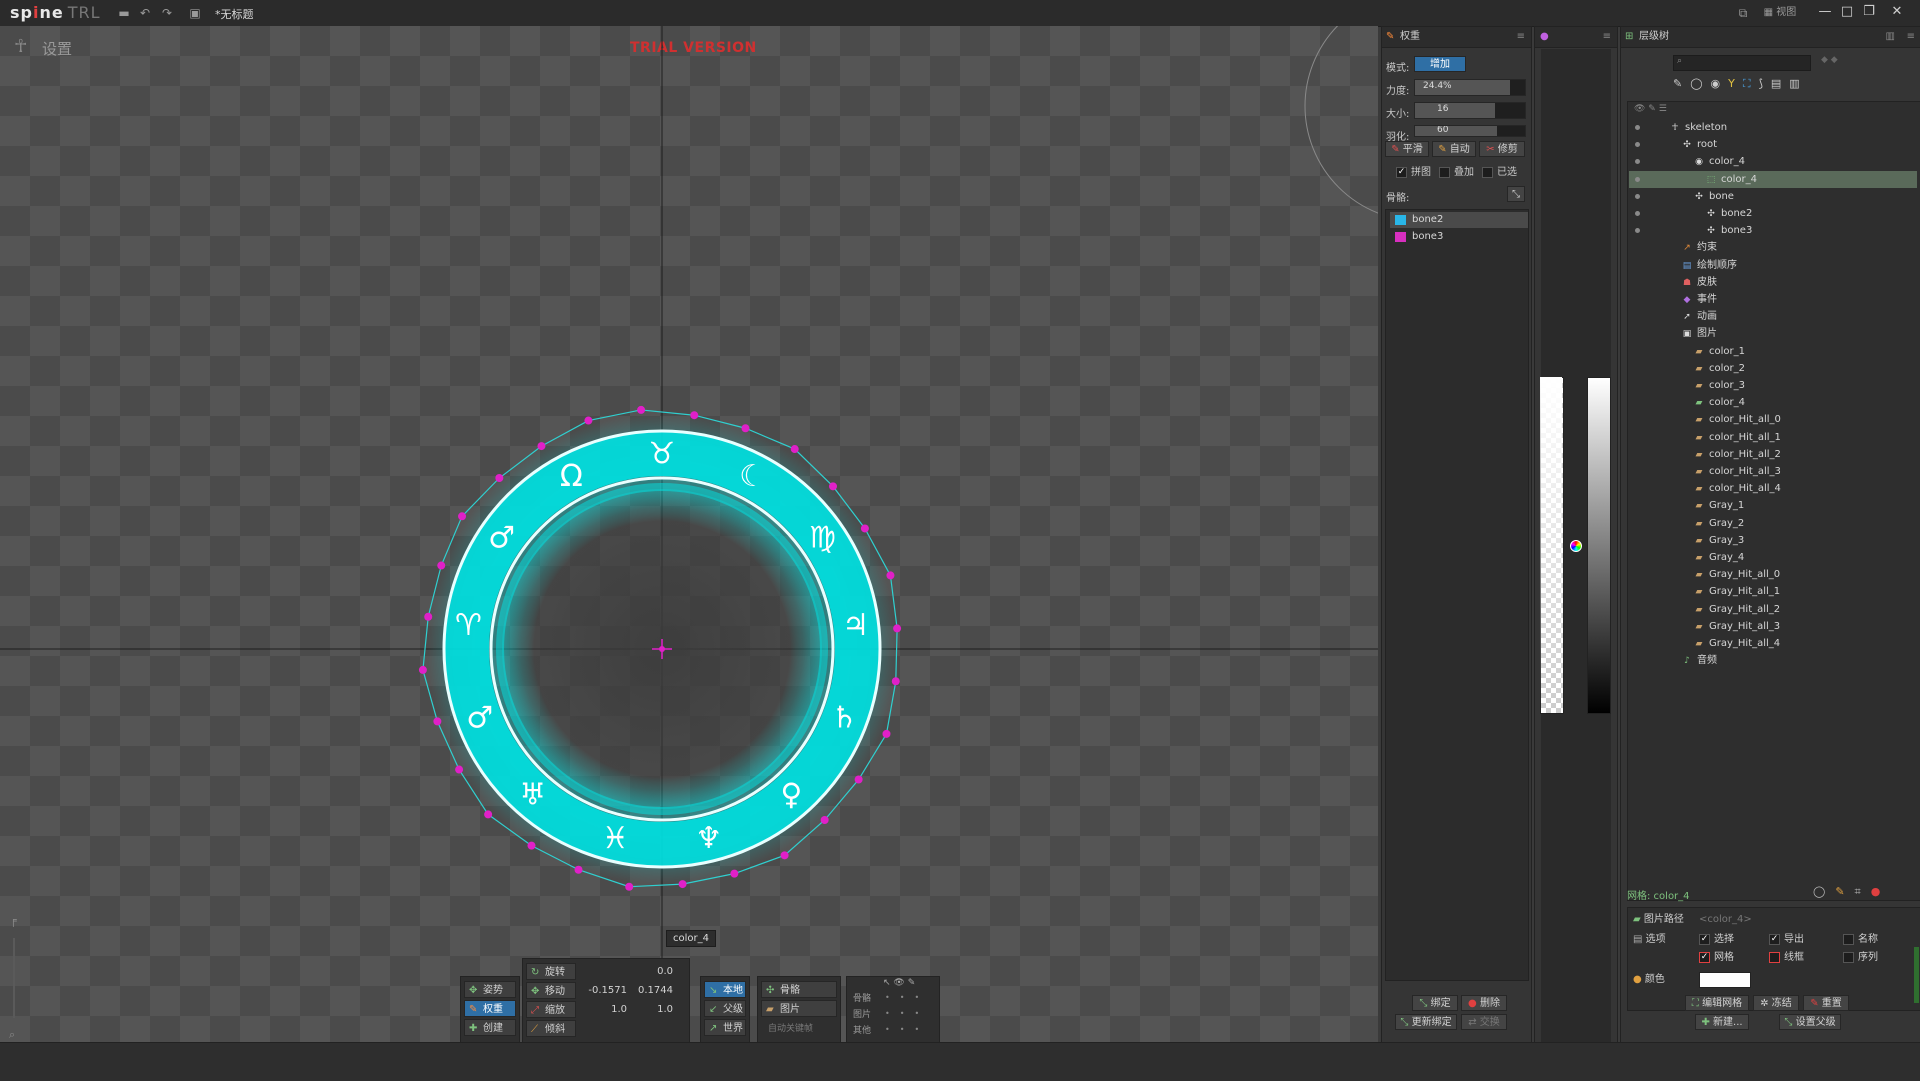 The image size is (1920, 1081). I want to click on mesh-delete-icon: ●, so click(1881, 891).